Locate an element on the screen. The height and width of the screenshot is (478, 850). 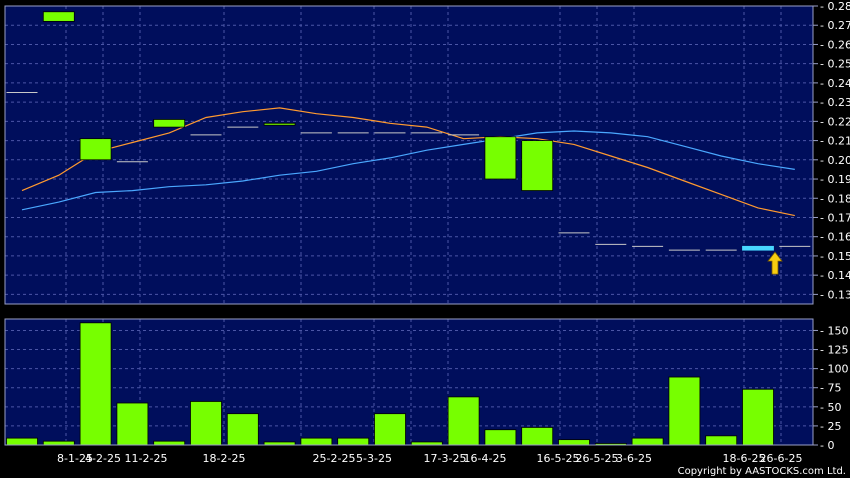
price-tick-label: - 0.13 is located at coordinates (835, 294).